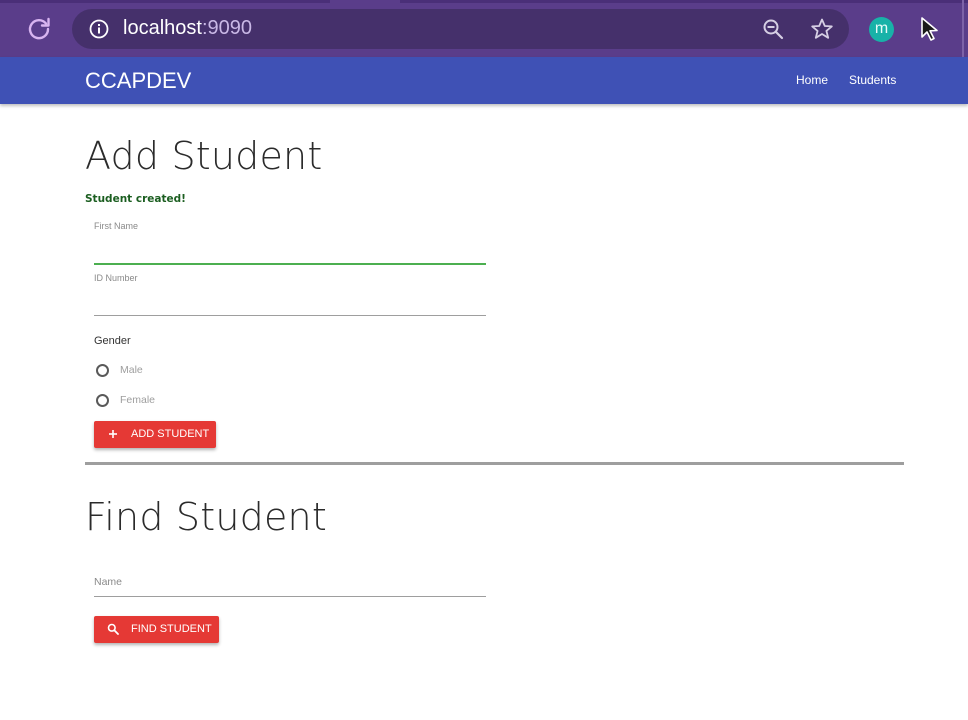  I want to click on radio-female, so click(102, 400).